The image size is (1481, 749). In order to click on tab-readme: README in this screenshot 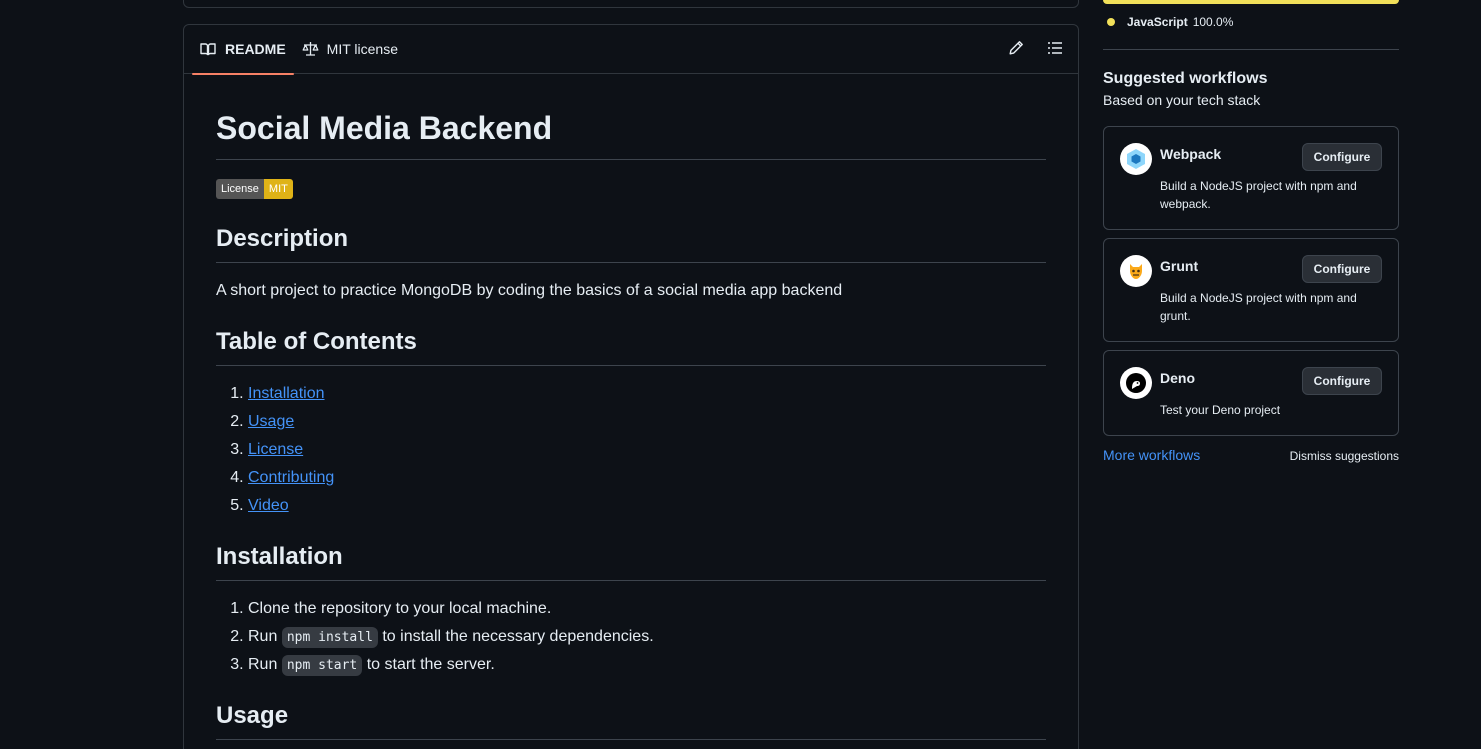, I will do `click(243, 50)`.